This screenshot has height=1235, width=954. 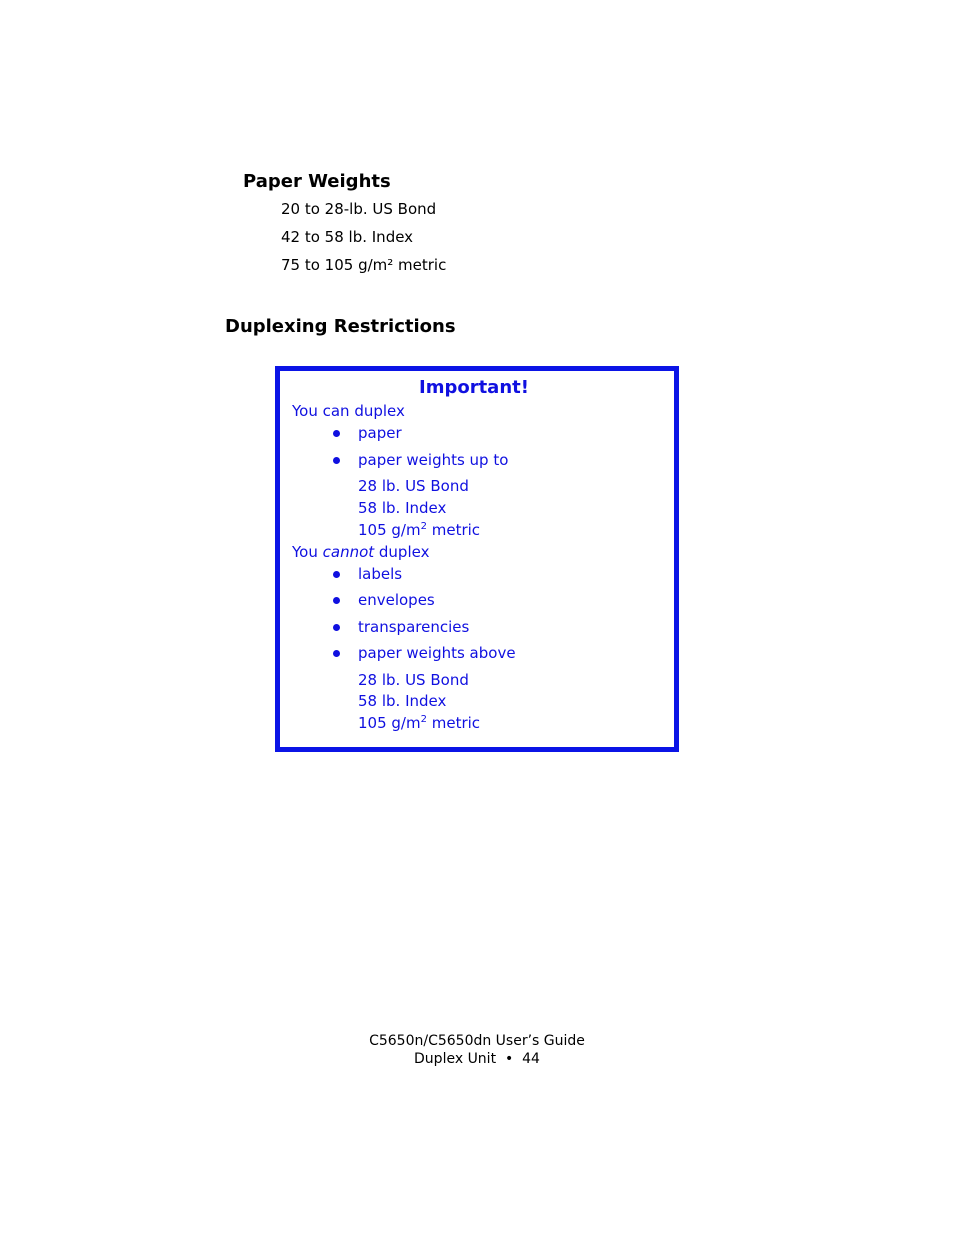 I want to click on footer-guide-title: C5650n/C5650dn User’s Guide, so click(x=477, y=1041).